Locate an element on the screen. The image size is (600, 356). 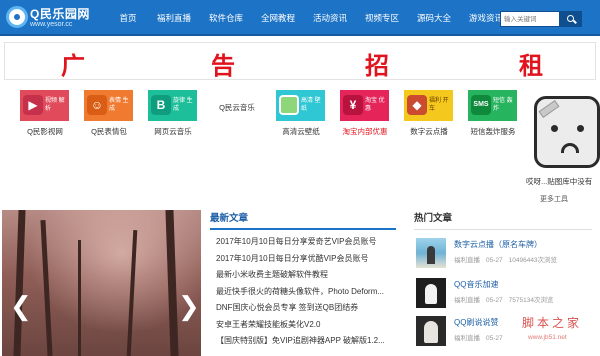
nav-live: 福利直播 is located at coordinates (174, 18).